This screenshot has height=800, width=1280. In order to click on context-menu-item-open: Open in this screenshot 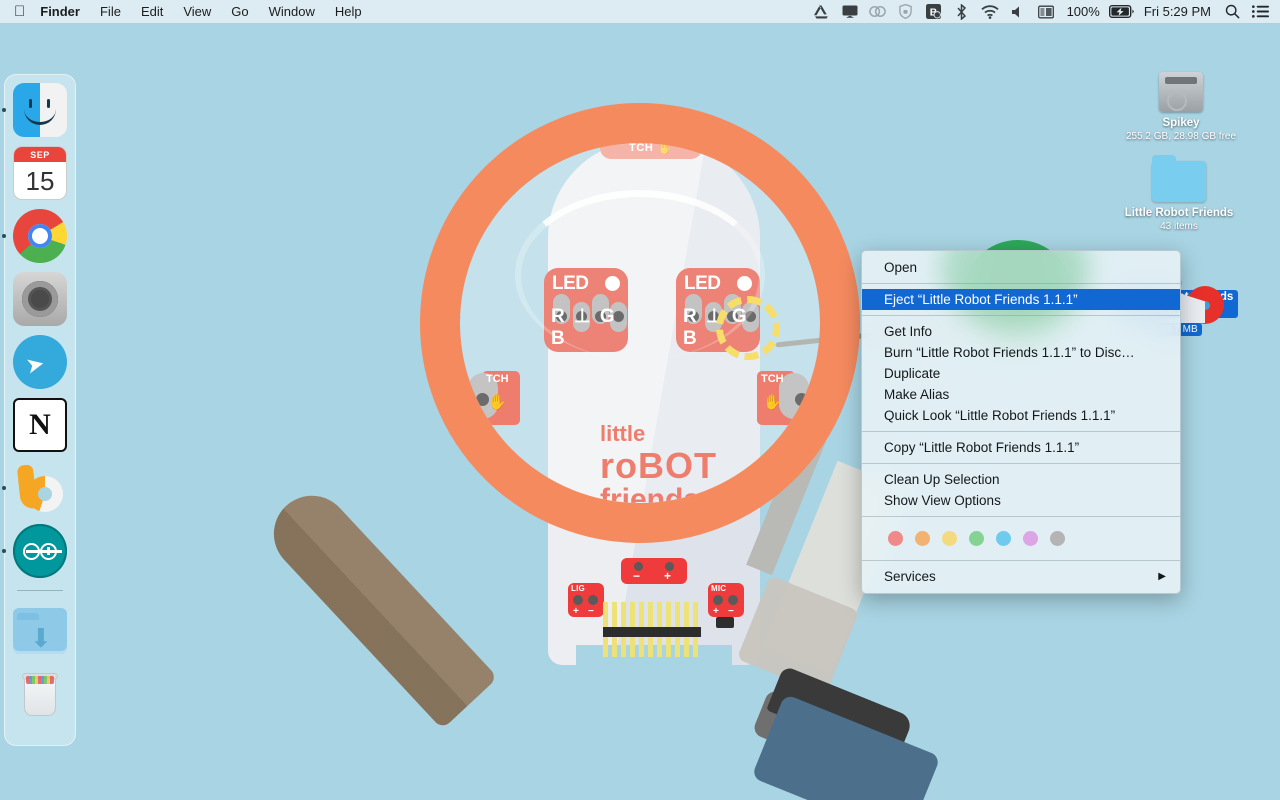, I will do `click(1021, 267)`.